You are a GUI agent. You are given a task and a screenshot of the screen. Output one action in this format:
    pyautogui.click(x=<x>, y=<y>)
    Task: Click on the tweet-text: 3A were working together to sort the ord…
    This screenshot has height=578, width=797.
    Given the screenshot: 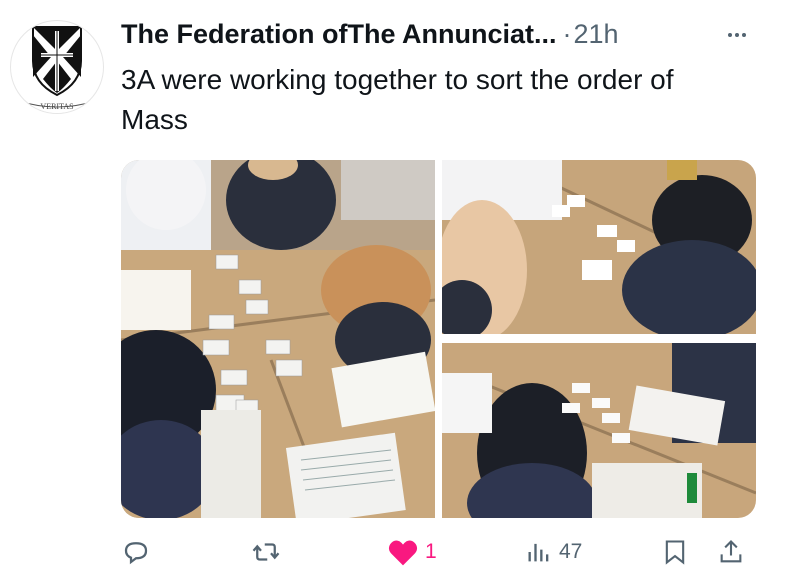 What is the action you would take?
    pyautogui.click(x=397, y=99)
    